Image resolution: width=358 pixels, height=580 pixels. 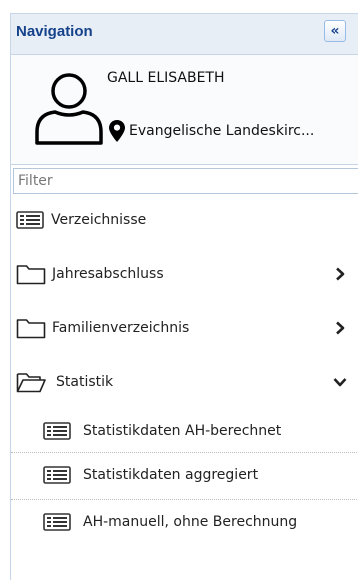 I want to click on menu-item-familienverzeichnis: Familienverzeichnis, so click(x=184, y=328).